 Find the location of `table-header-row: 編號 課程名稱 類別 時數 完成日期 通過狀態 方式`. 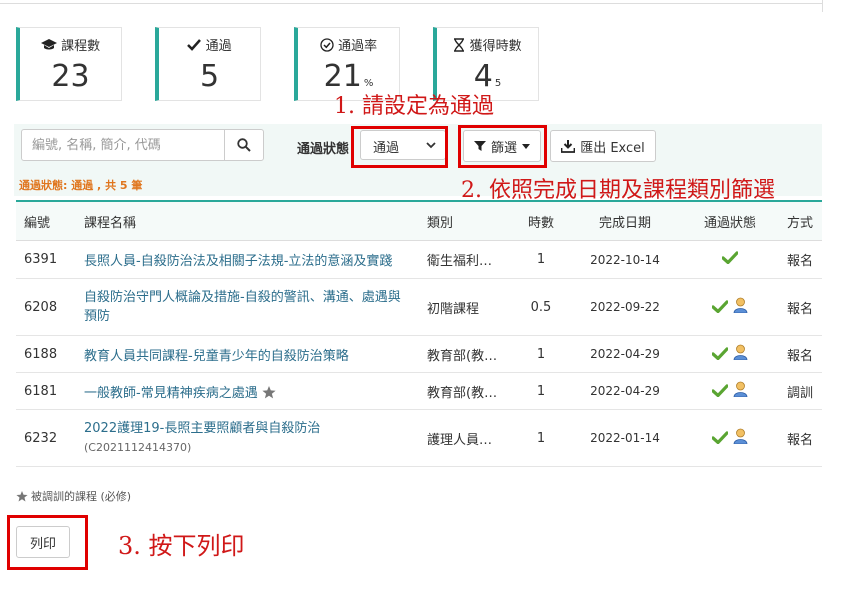

table-header-row: 編號 課程名稱 類別 時數 完成日期 通過狀態 方式 is located at coordinates (419, 221).